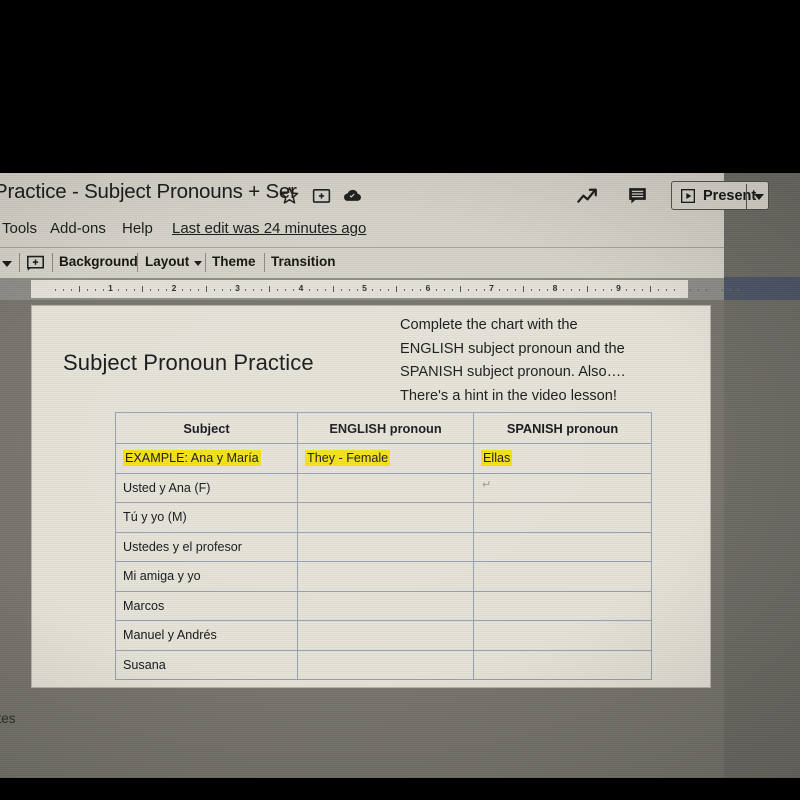 The image size is (800, 800). What do you see at coordinates (491, 288) in the screenshot?
I see `ruler-number: 7` at bounding box center [491, 288].